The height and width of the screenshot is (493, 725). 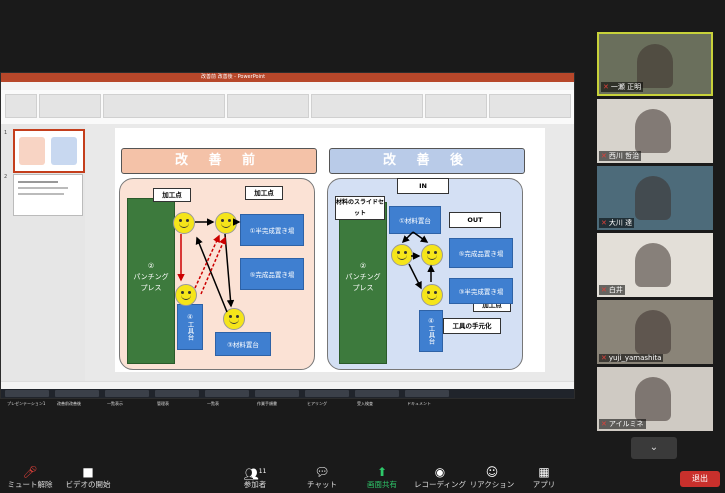 I want to click on participant-name: ✕ yuji_yamashita, so click(x=631, y=358).